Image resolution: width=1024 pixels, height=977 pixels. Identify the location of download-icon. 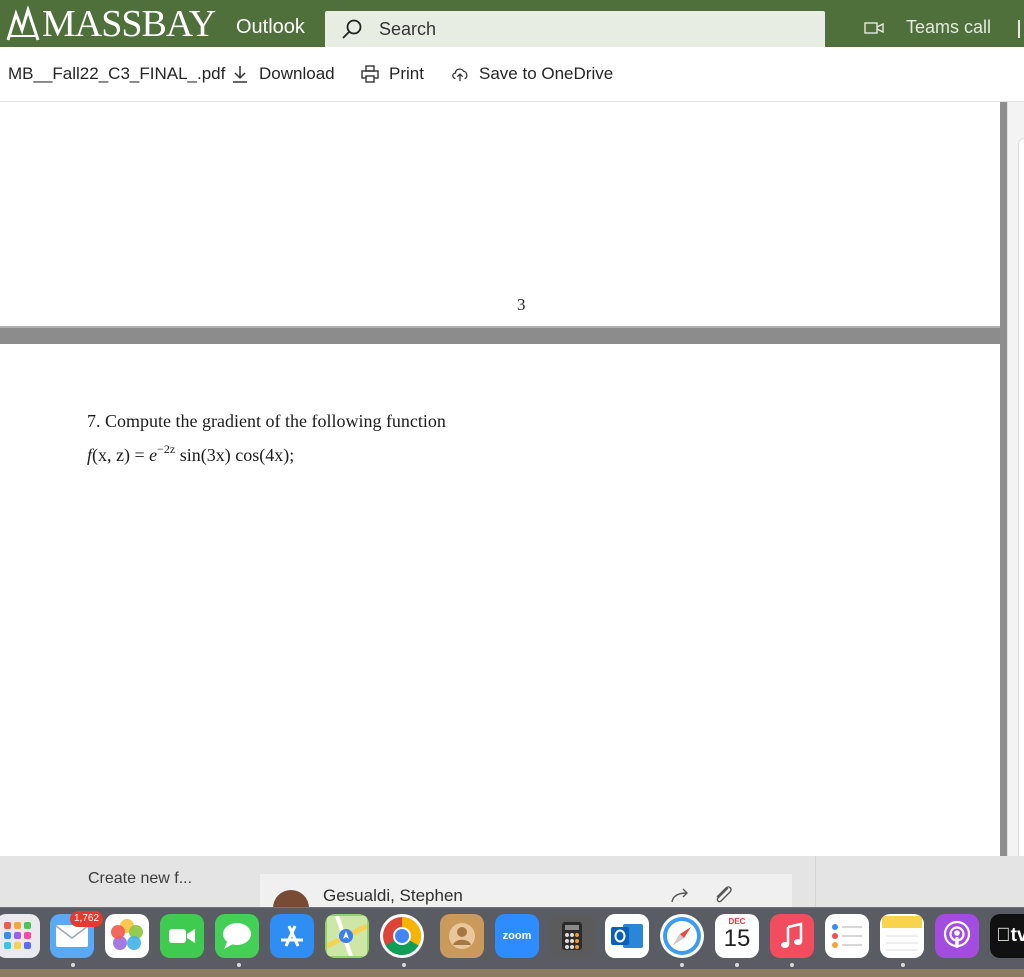
(240, 74).